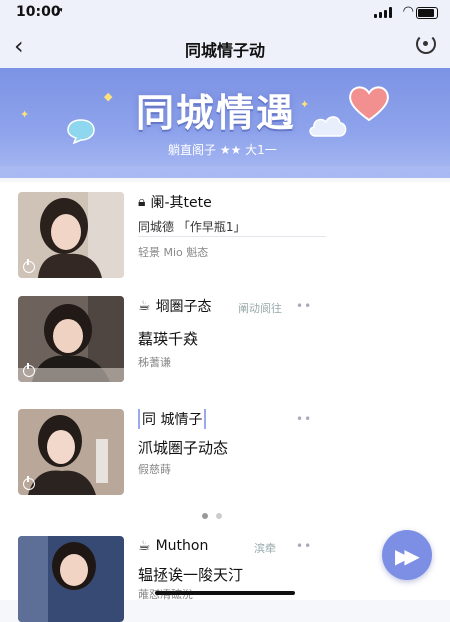  Describe the element at coordinates (172, 419) in the screenshot. I see `card-title: 同 城情子` at that location.